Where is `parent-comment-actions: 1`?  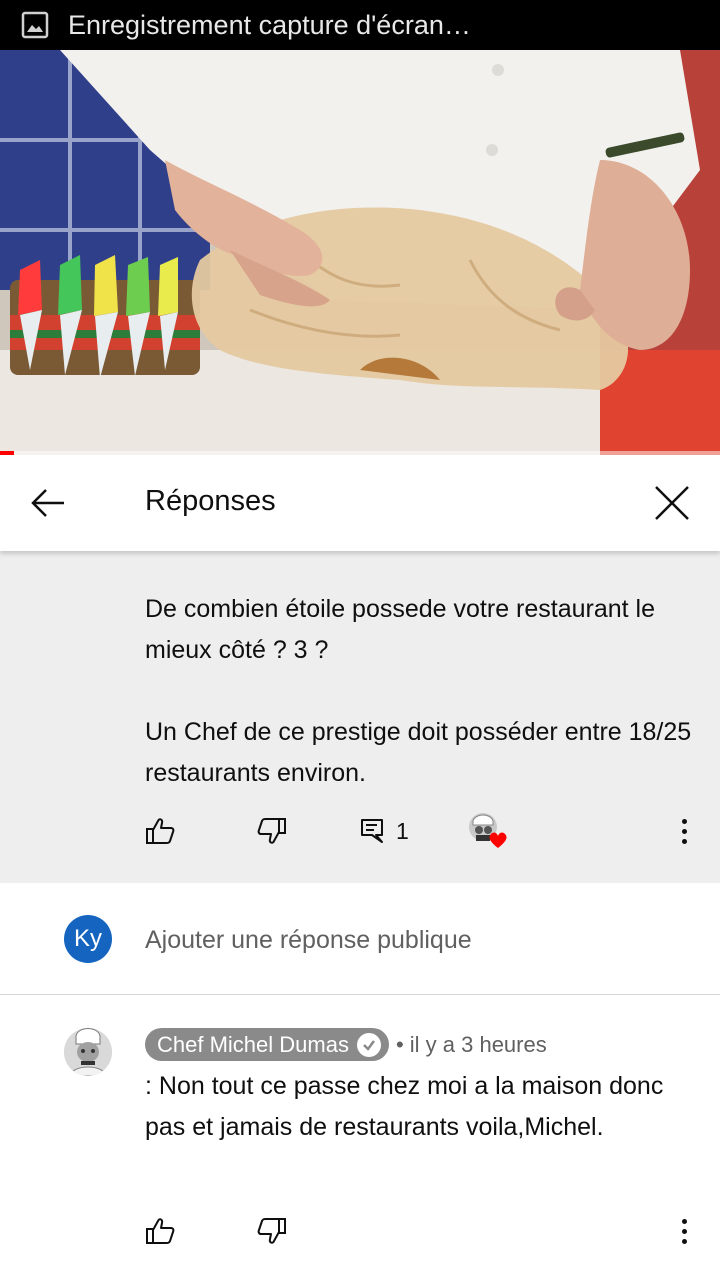 parent-comment-actions: 1 is located at coordinates (360, 836).